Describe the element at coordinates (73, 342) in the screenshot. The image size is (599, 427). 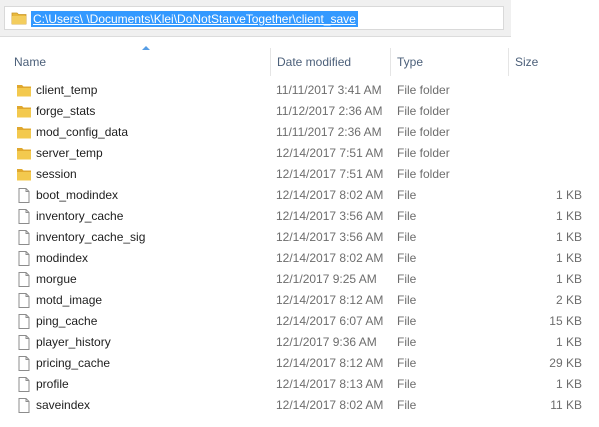
I see `item-name: player_history` at that location.